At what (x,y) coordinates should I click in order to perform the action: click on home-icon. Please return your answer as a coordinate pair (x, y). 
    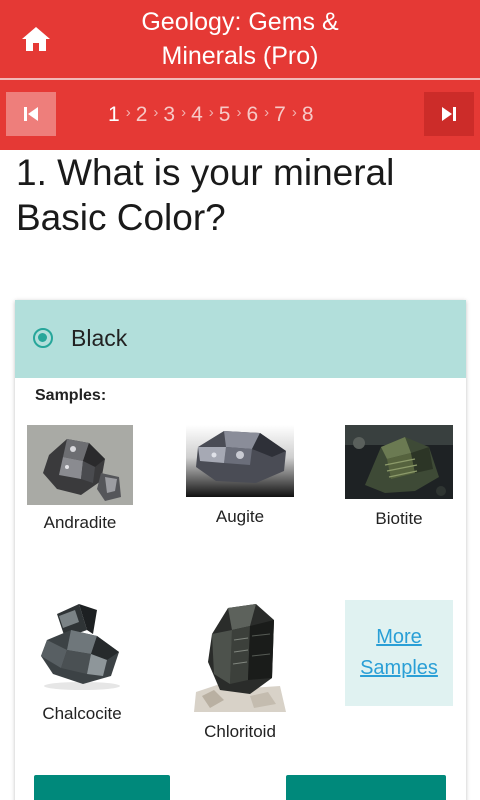
    Looking at the image, I should click on (36, 39).